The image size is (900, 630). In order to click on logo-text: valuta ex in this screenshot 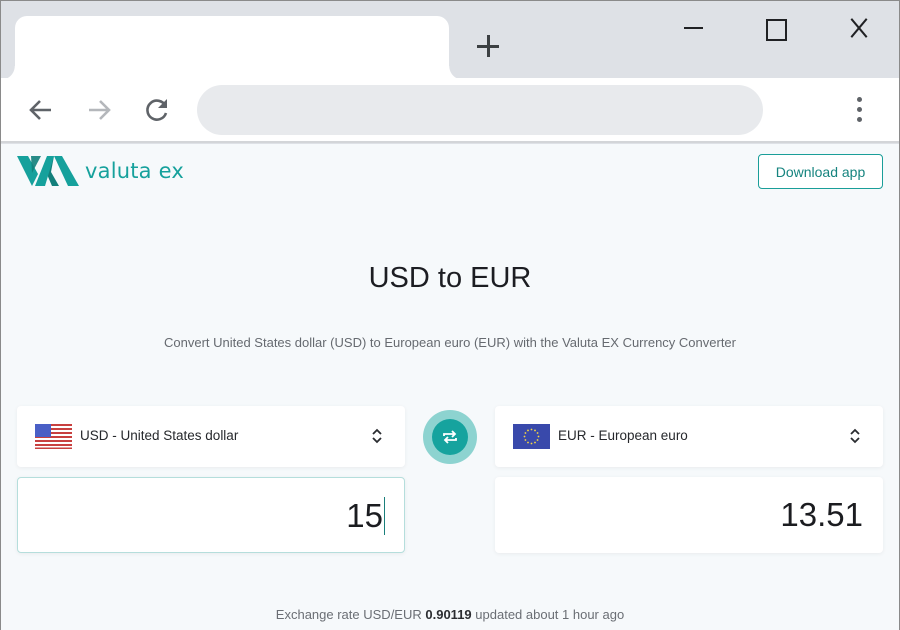, I will do `click(134, 171)`.